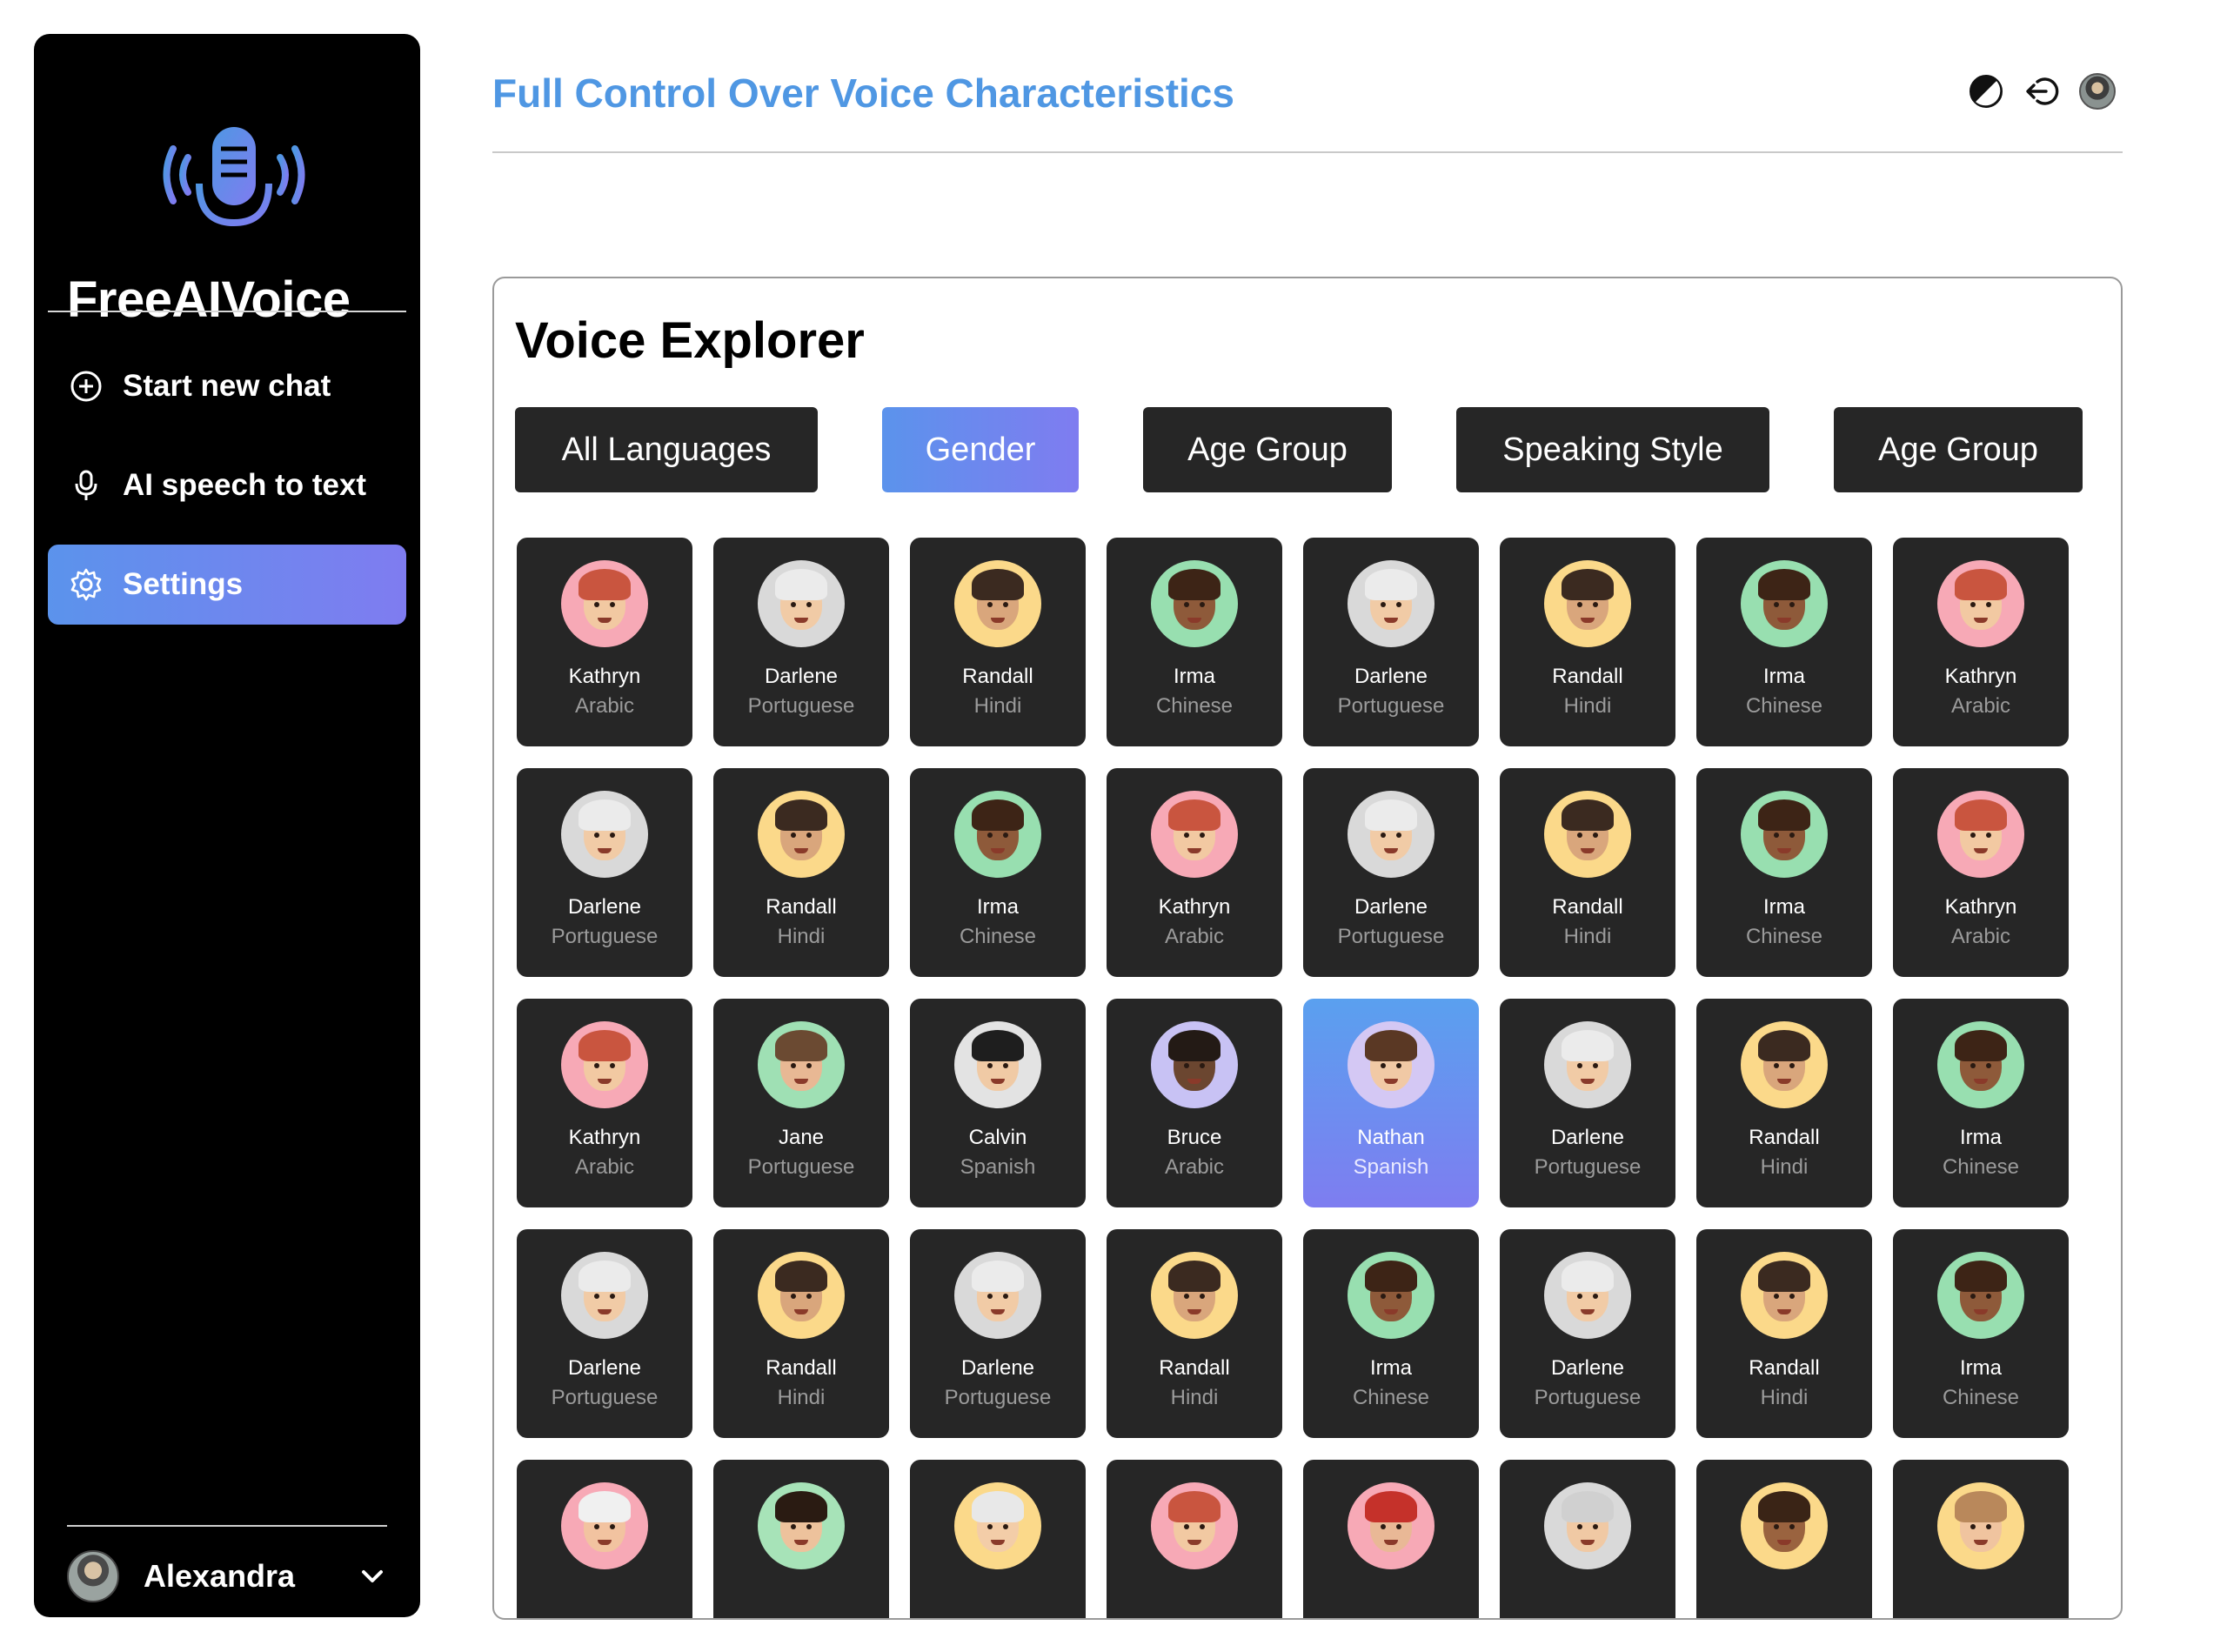 This screenshot has width=2227, height=1652. I want to click on logout-icon, so click(2042, 91).